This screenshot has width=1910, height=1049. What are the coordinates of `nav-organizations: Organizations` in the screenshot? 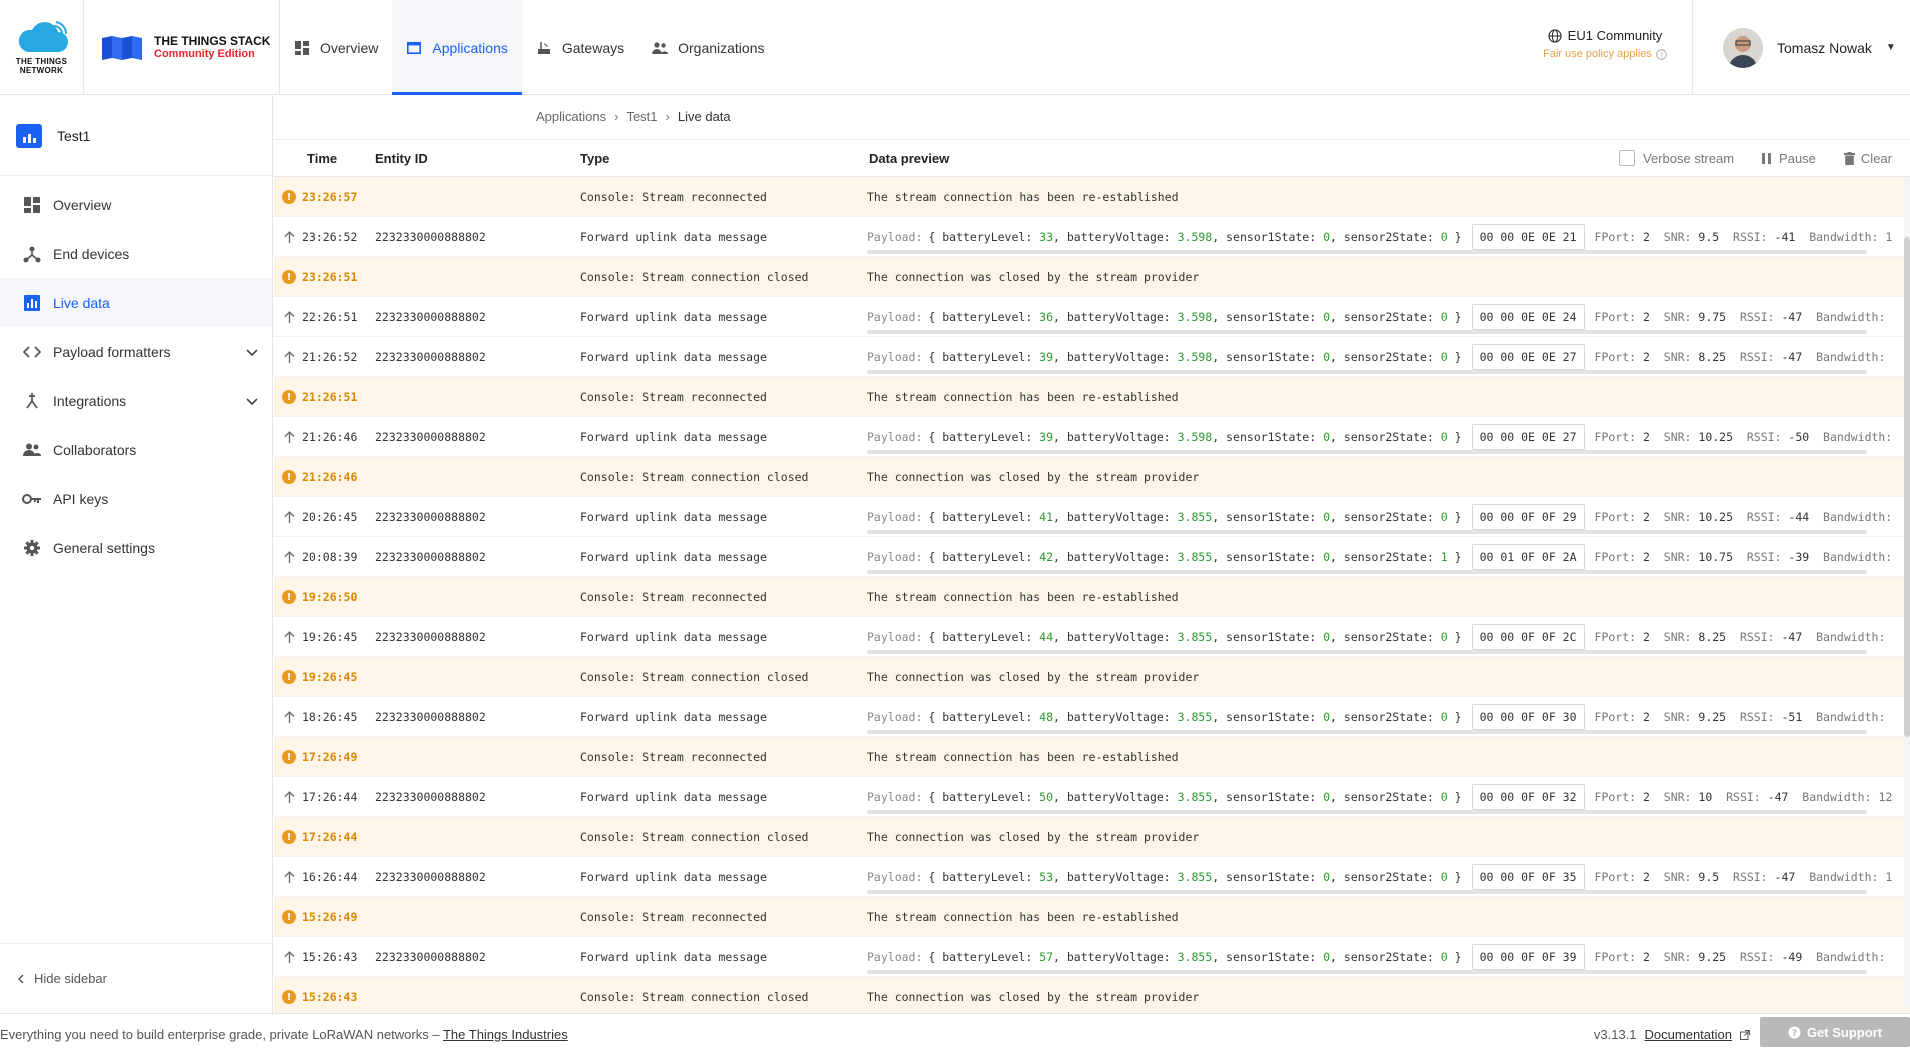 It's located at (708, 47).